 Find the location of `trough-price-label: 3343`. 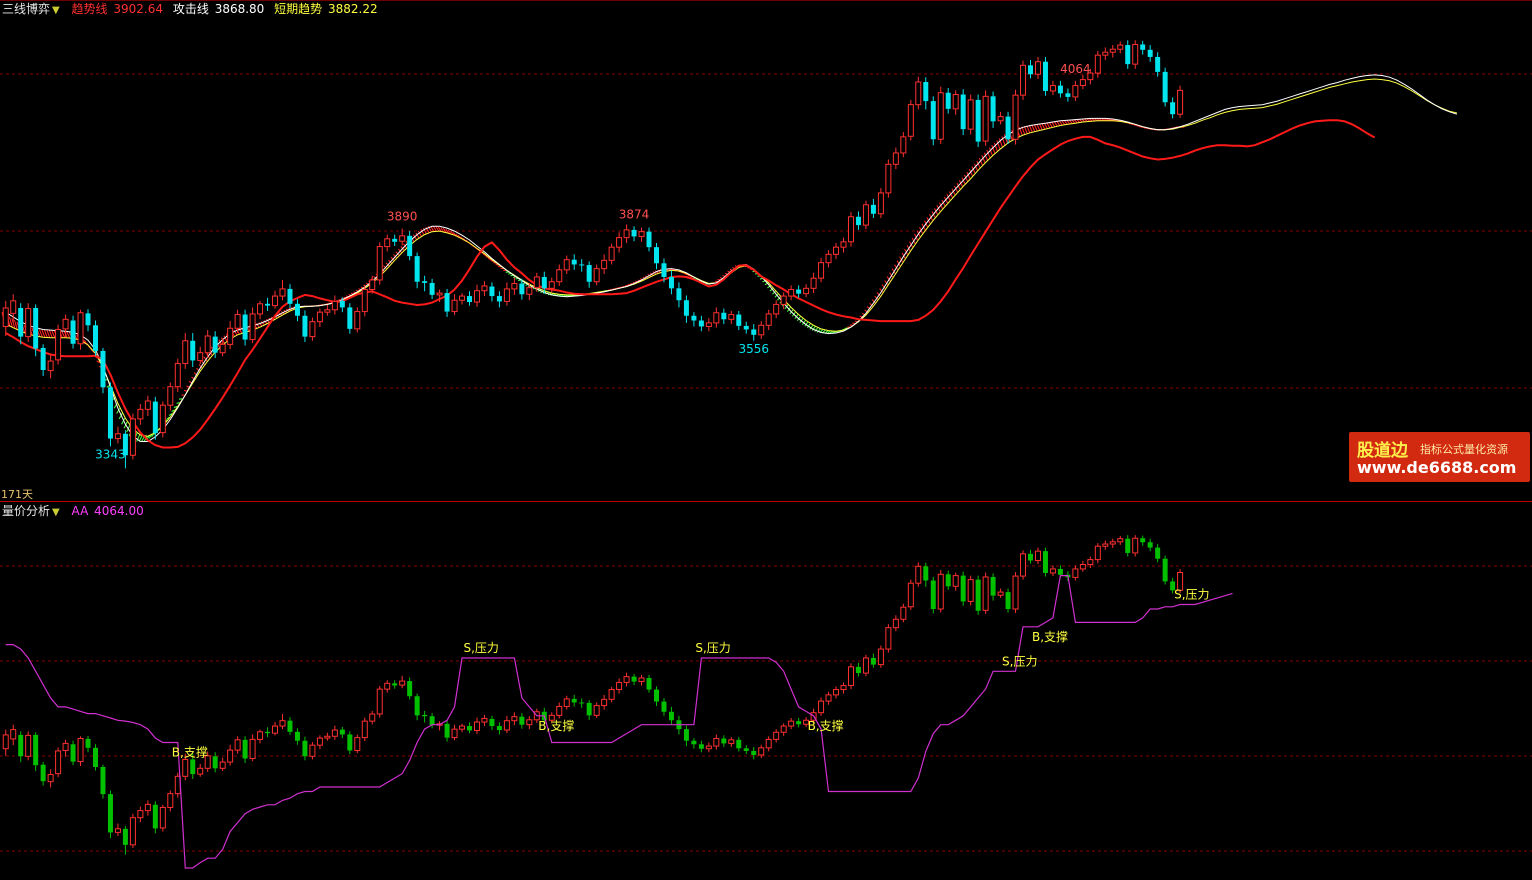

trough-price-label: 3343 is located at coordinates (110, 454).